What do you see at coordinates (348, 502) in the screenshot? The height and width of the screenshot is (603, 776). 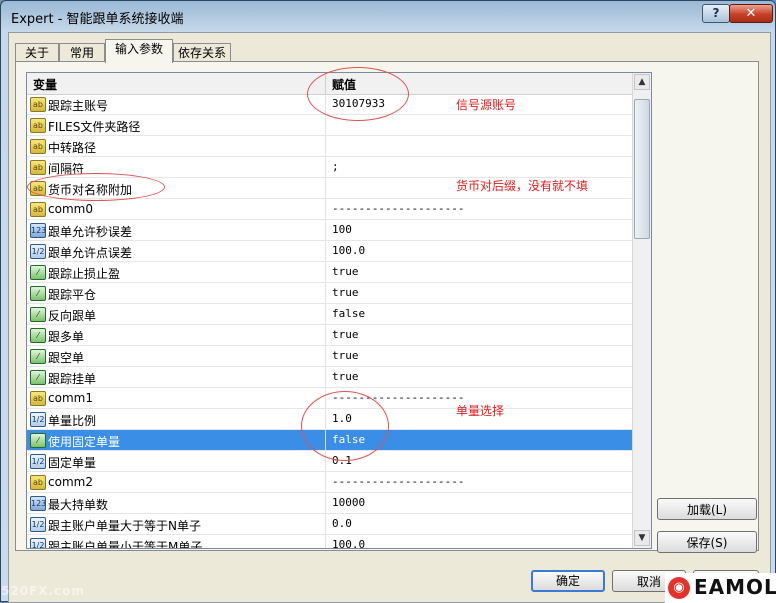 I see `parameter-value: 10000` at bounding box center [348, 502].